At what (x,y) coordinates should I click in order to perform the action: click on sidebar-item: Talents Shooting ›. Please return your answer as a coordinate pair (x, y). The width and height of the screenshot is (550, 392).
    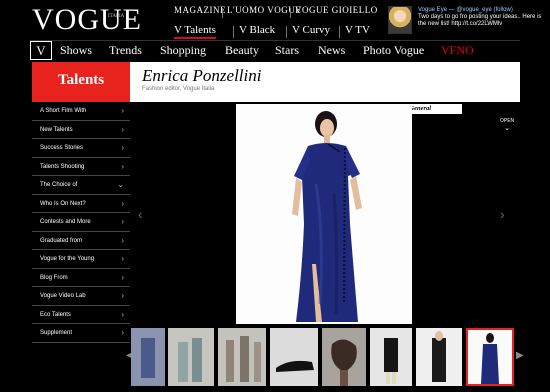
    Looking at the image, I should click on (81, 167).